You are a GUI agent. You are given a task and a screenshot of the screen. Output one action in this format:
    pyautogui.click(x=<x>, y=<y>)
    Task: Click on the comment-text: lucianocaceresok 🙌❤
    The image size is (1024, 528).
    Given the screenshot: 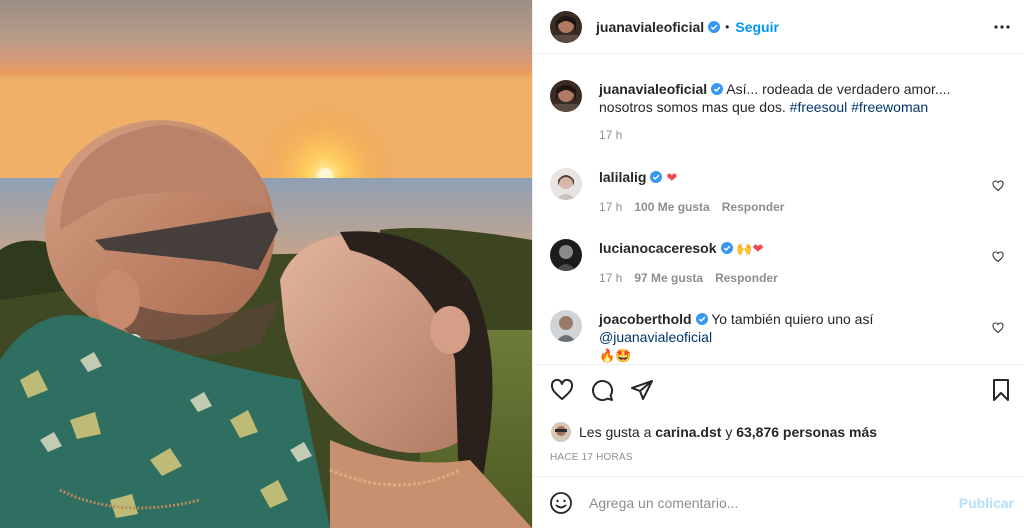 What is the action you would take?
    pyautogui.click(x=794, y=249)
    